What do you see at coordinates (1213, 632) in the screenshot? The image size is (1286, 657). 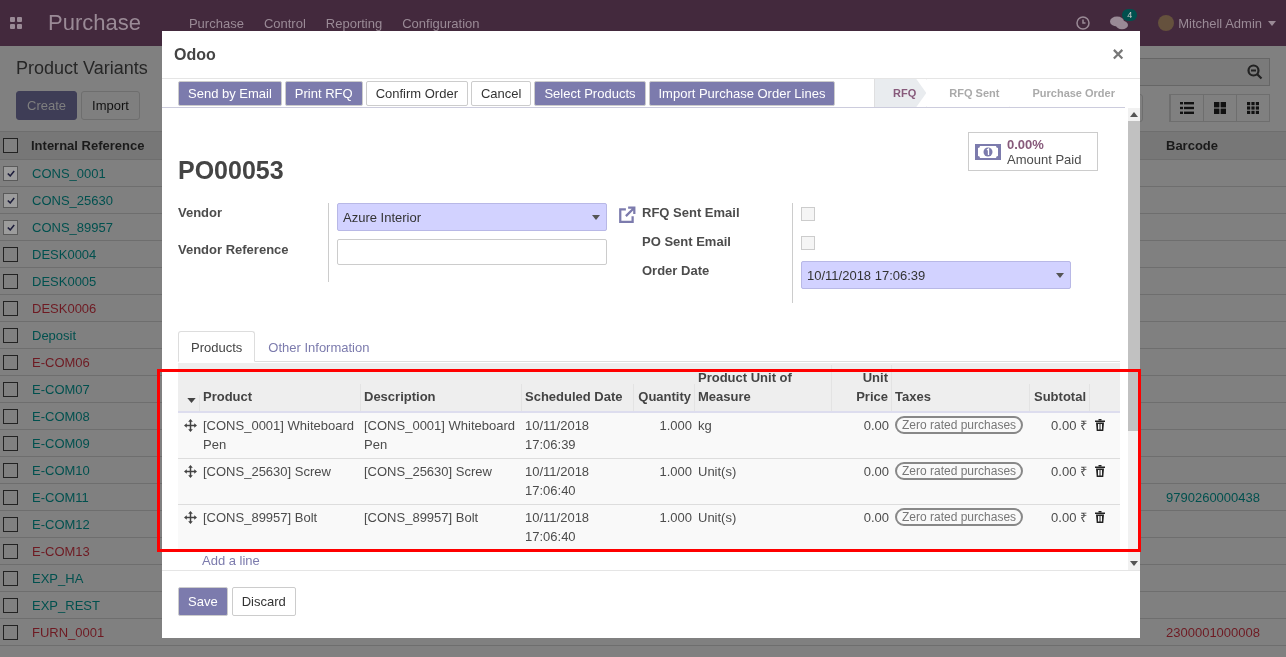 I see `table-cell: 2300001000008` at bounding box center [1213, 632].